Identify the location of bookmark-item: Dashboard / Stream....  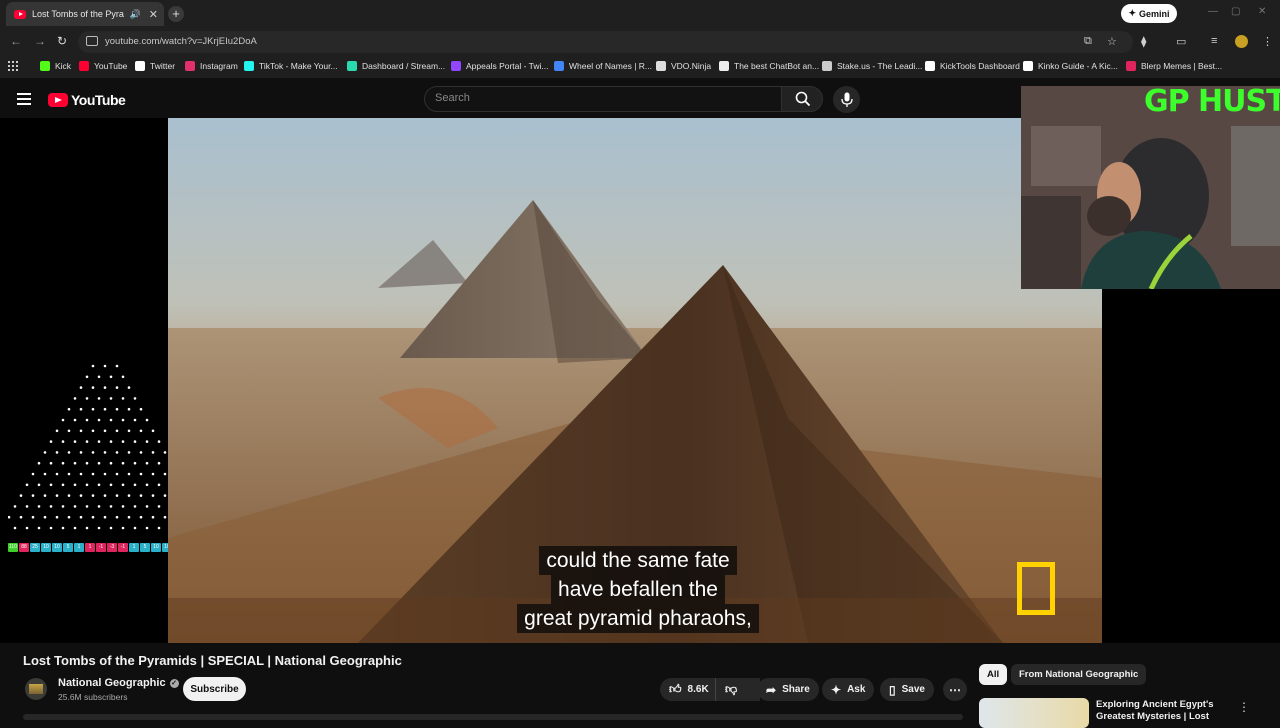
(396, 66).